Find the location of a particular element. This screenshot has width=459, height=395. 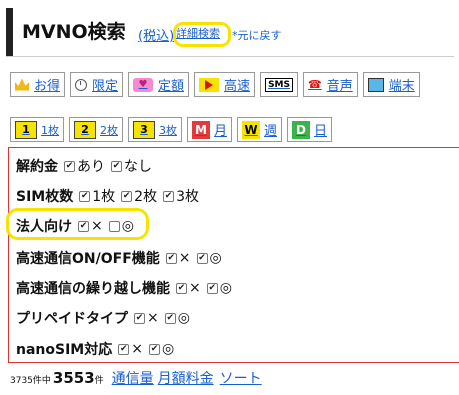

category-label: 定額 is located at coordinates (171, 86).